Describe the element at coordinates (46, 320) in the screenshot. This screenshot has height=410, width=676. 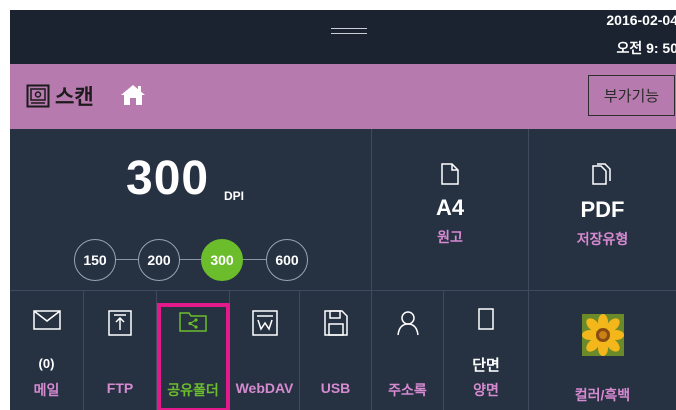
I see `envelope-icon` at that location.